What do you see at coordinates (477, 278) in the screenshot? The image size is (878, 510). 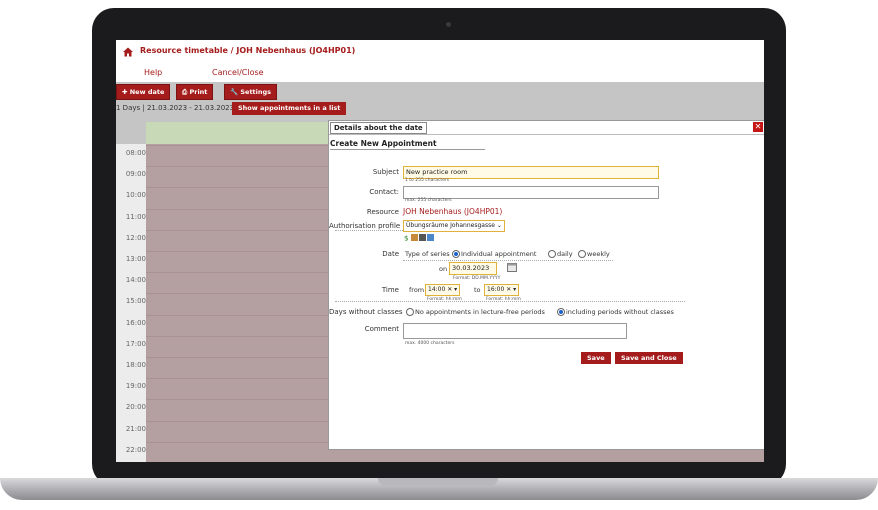 I see `date-format-hint: Format: DD.MM.YYYY` at bounding box center [477, 278].